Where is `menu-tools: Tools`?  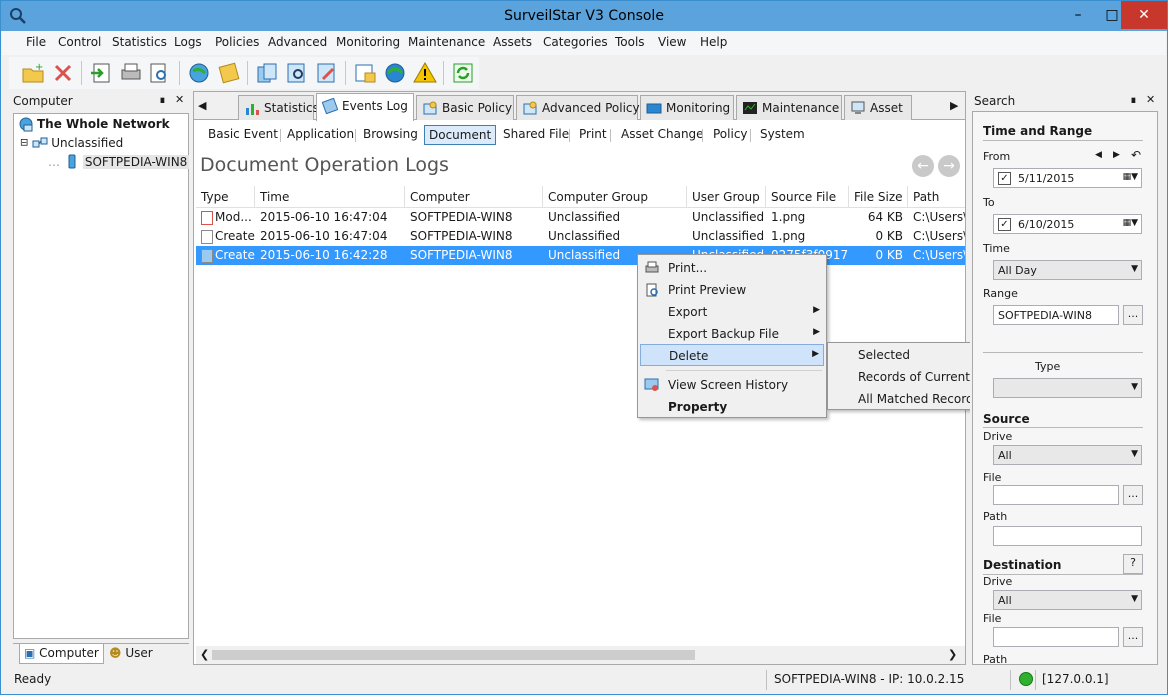 menu-tools: Tools is located at coordinates (630, 42).